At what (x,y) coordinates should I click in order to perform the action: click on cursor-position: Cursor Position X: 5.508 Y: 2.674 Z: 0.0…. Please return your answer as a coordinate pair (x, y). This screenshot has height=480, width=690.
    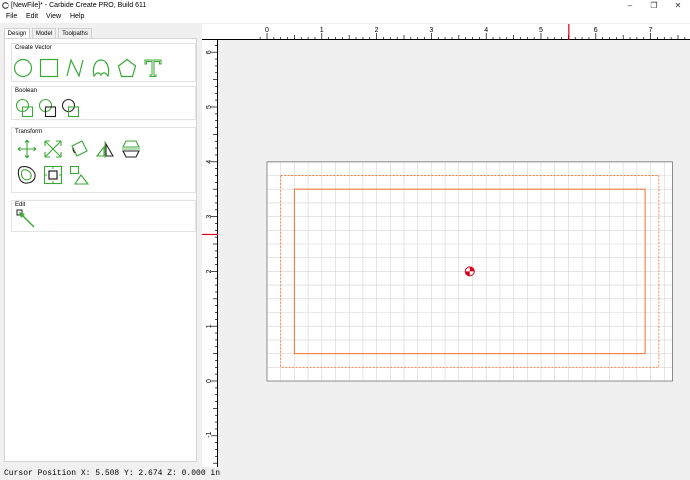
    Looking at the image, I should click on (112, 473).